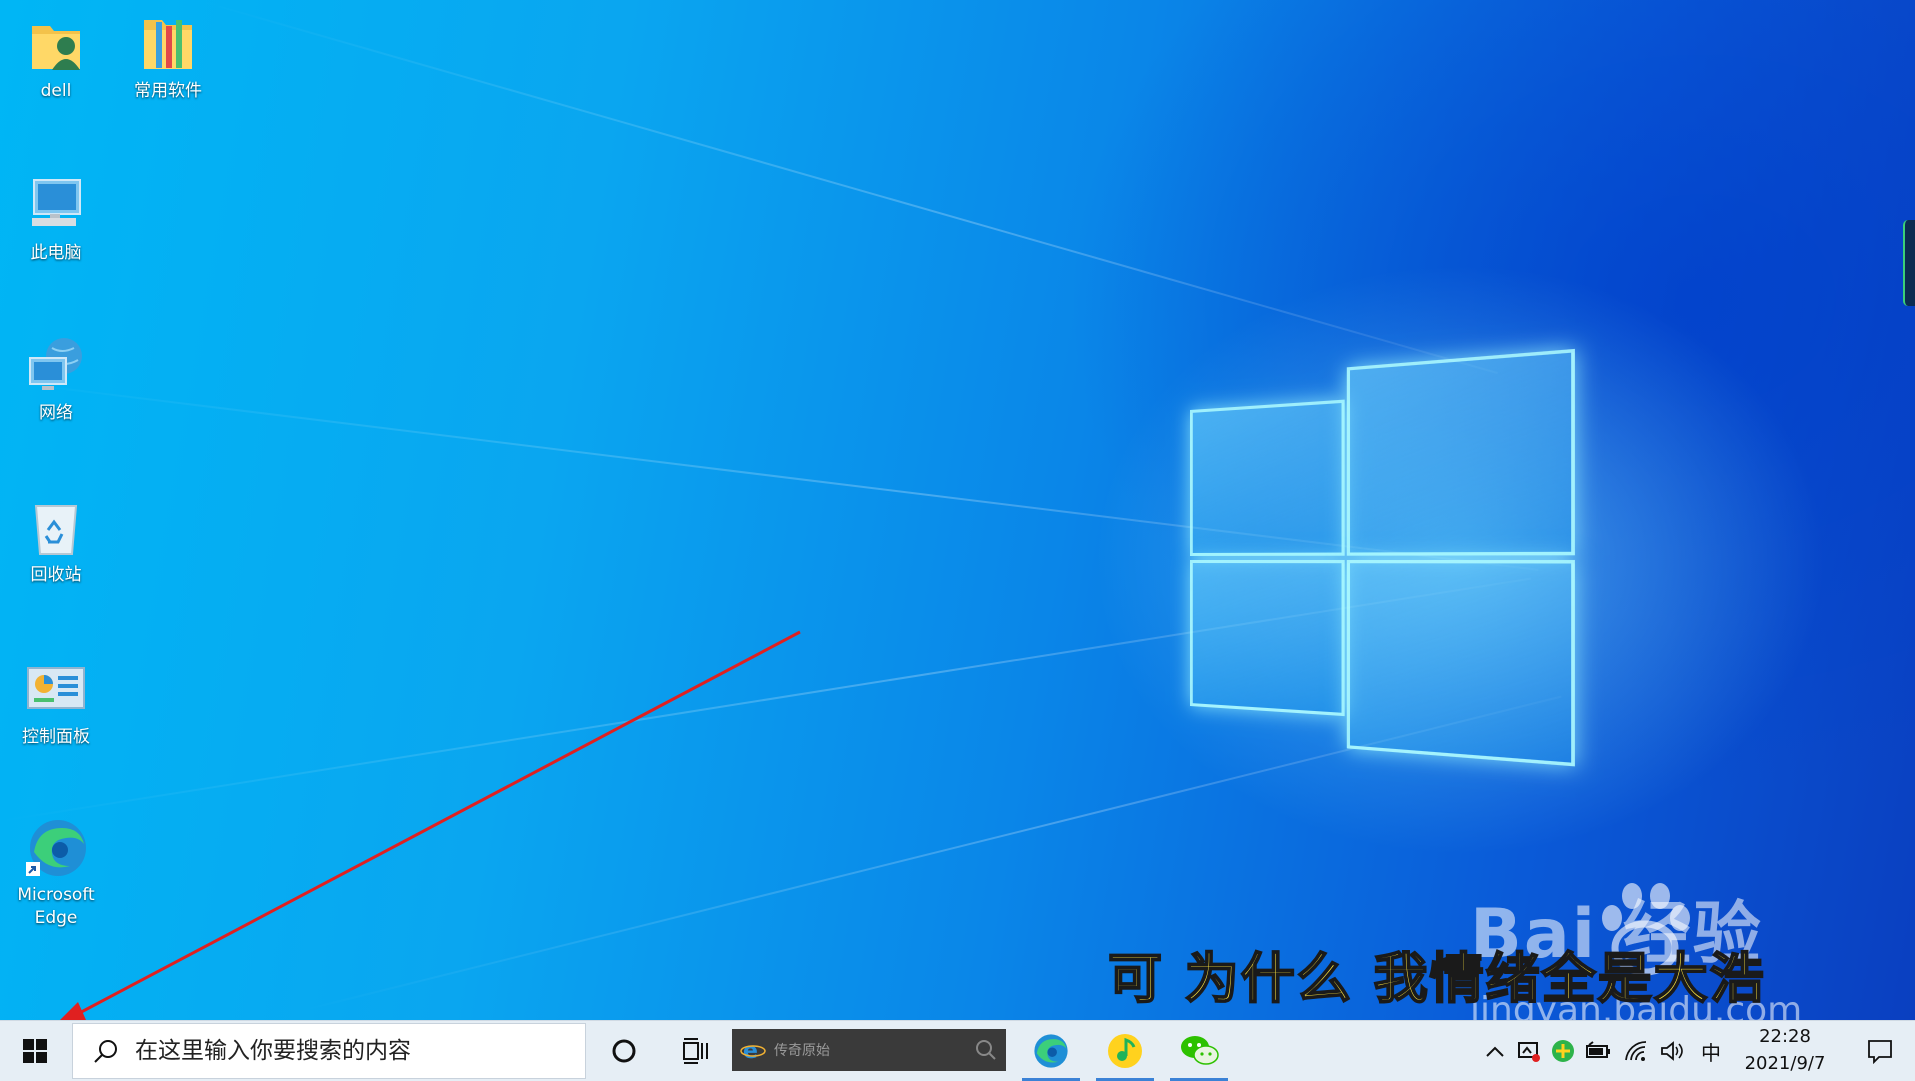 This screenshot has height=1081, width=1915. I want to click on annotation-arrow, so click(430, 825).